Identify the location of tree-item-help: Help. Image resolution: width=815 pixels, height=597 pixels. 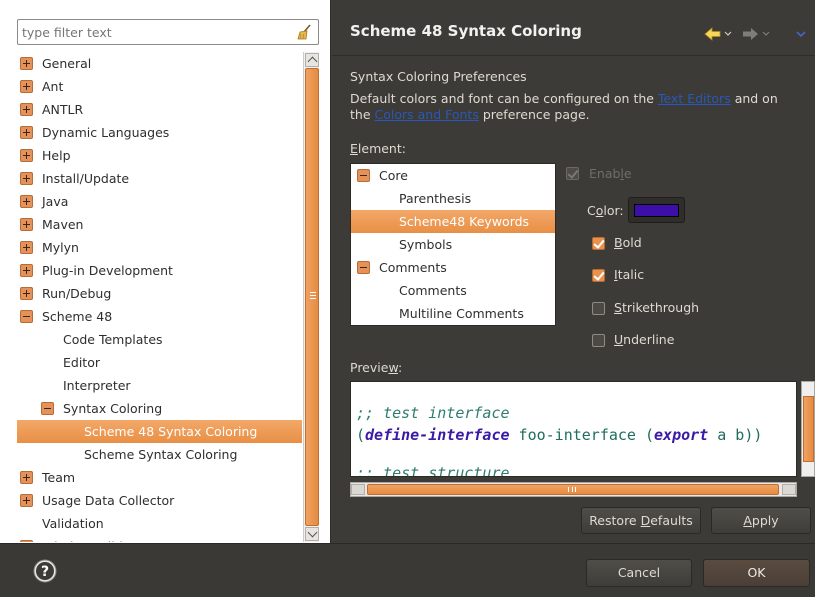
(159, 155).